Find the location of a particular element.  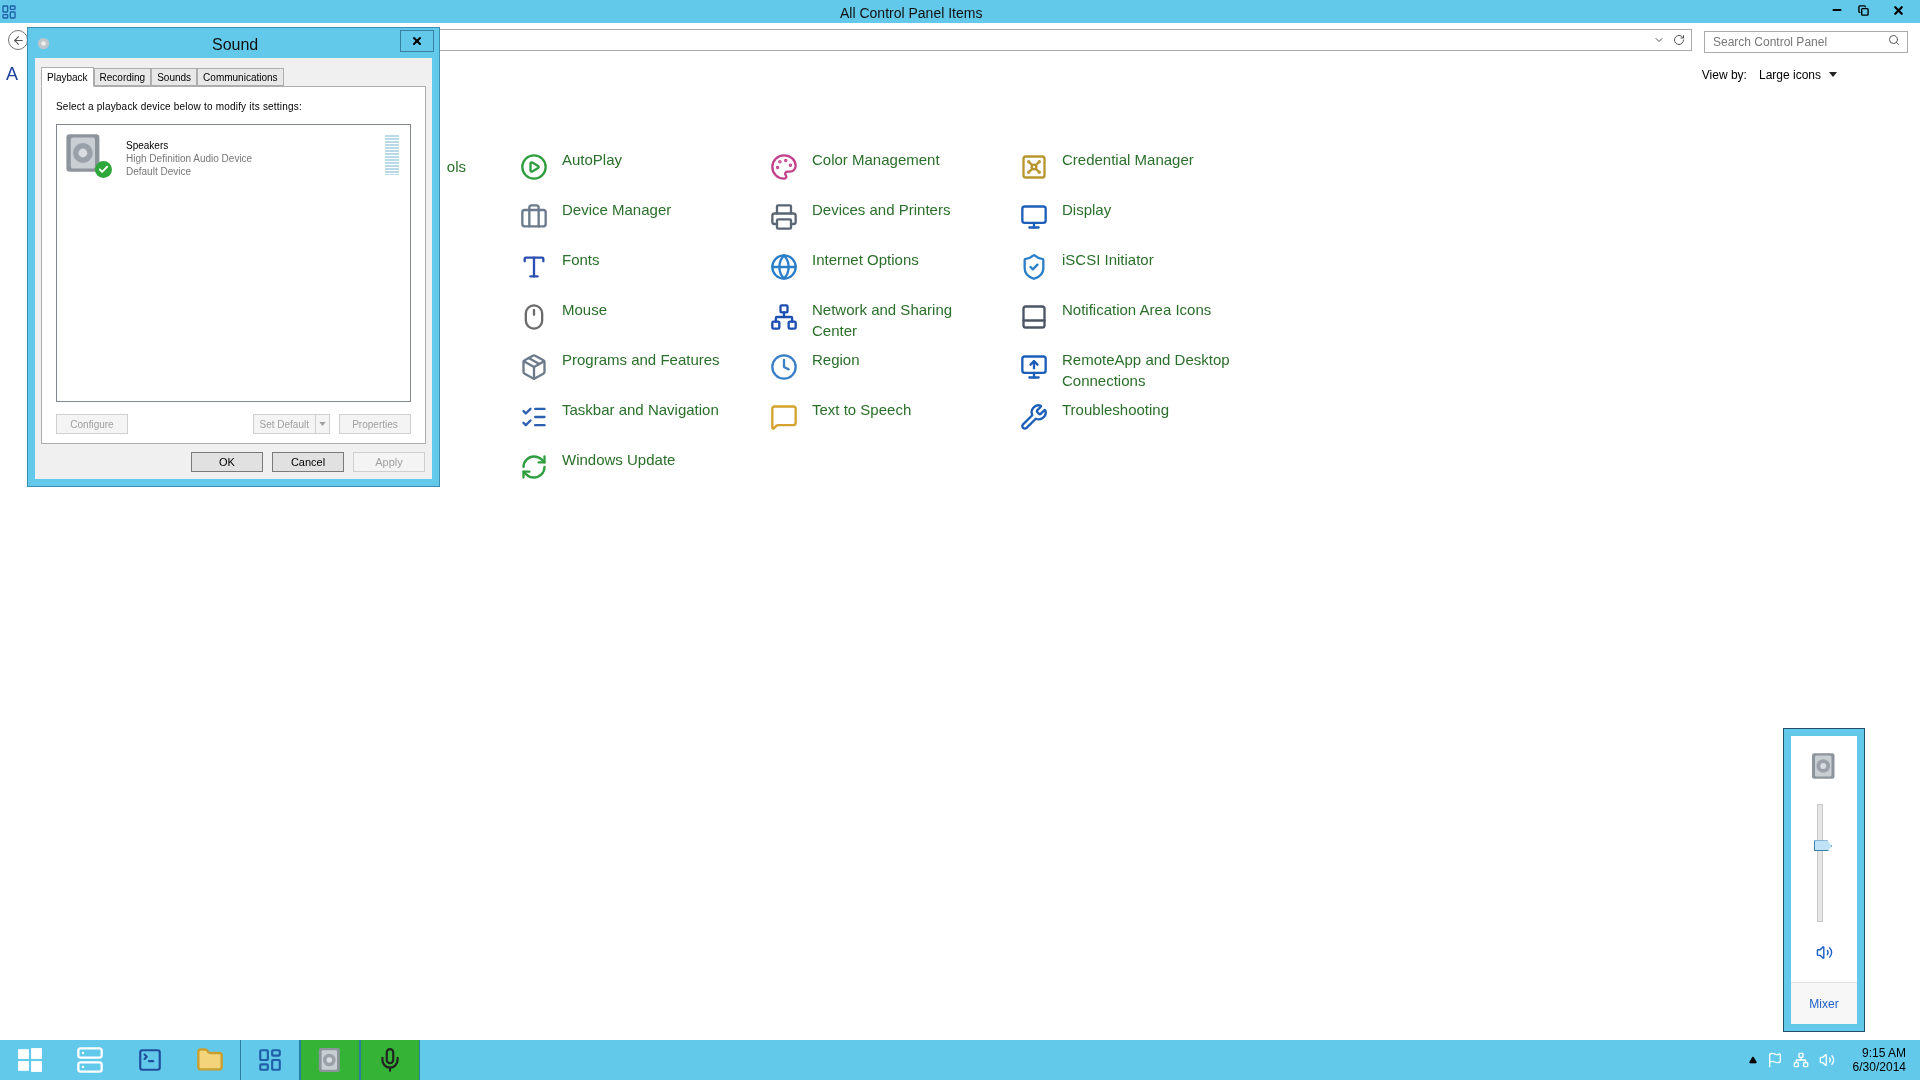

palette-icon is located at coordinates (784, 167).